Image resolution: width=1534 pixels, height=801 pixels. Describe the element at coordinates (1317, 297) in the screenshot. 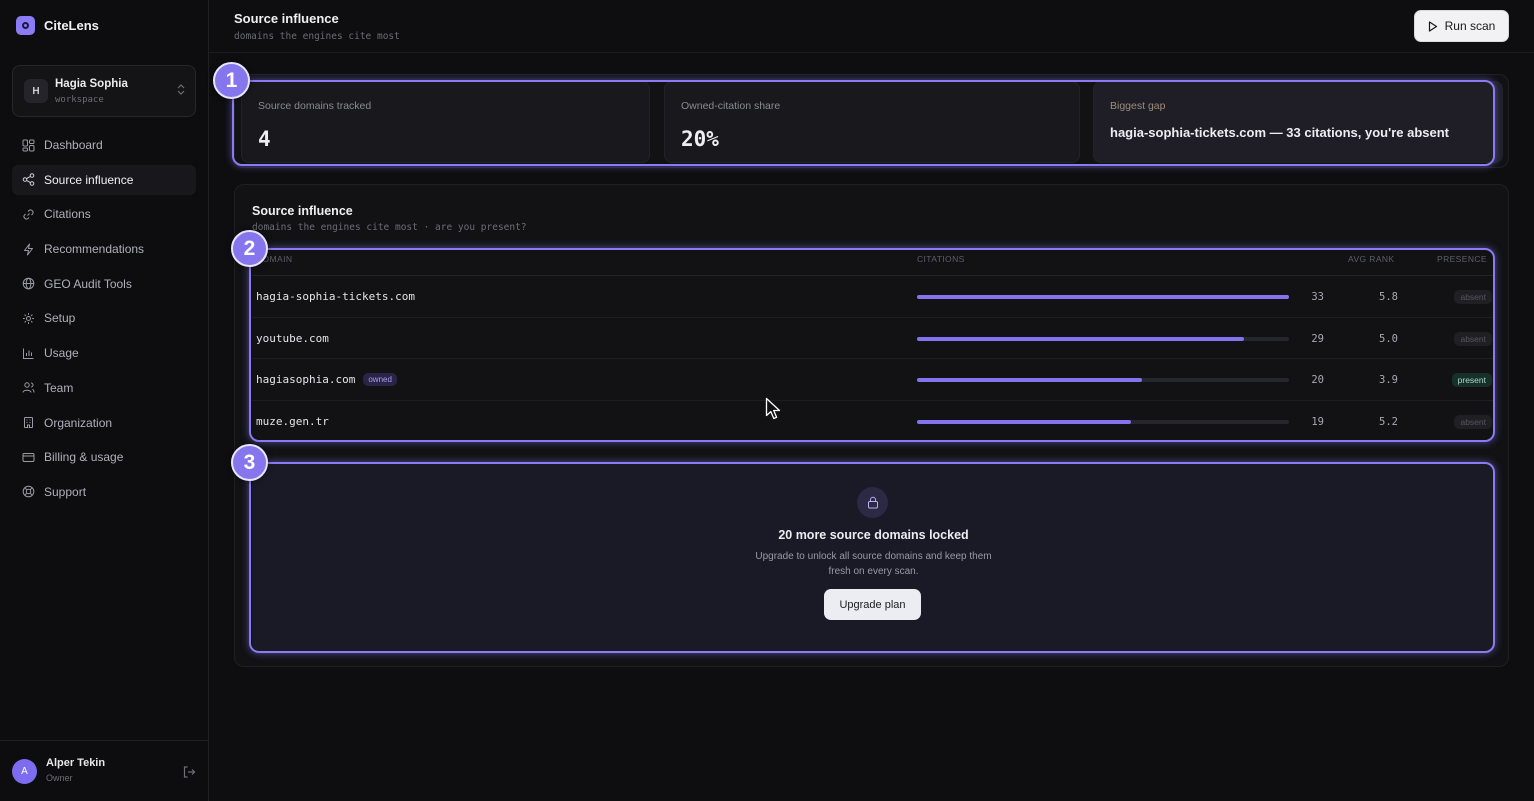

I see `citations-count: 33` at that location.